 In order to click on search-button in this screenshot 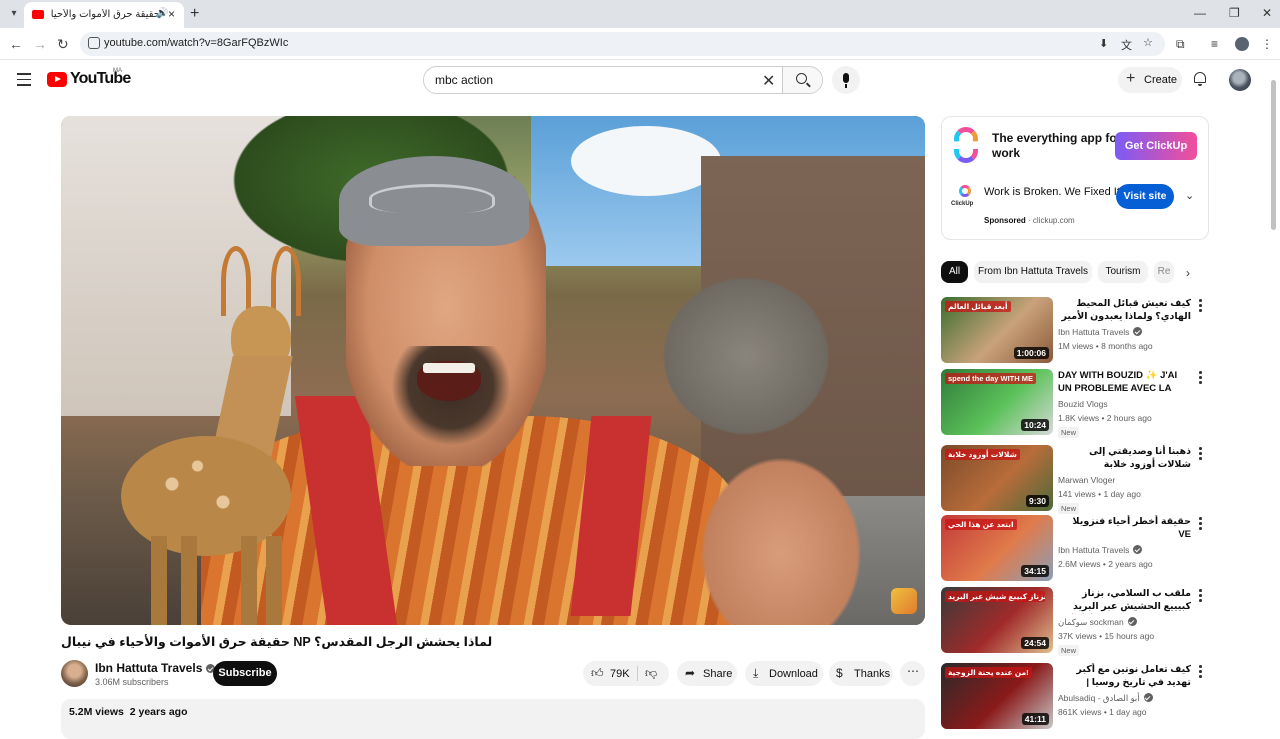, I will do `click(802, 80)`.